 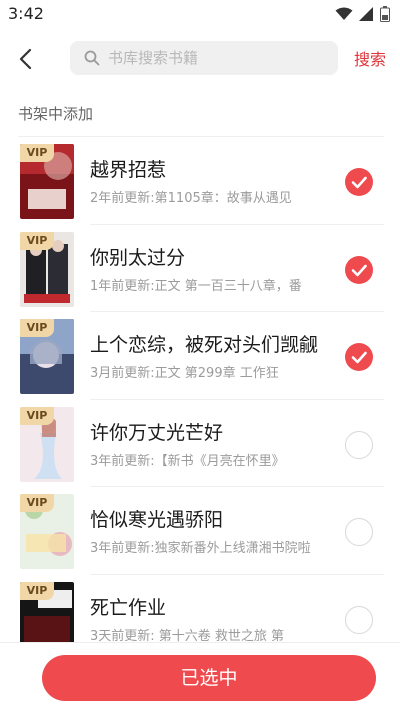 I want to click on back-button, so click(x=27, y=59).